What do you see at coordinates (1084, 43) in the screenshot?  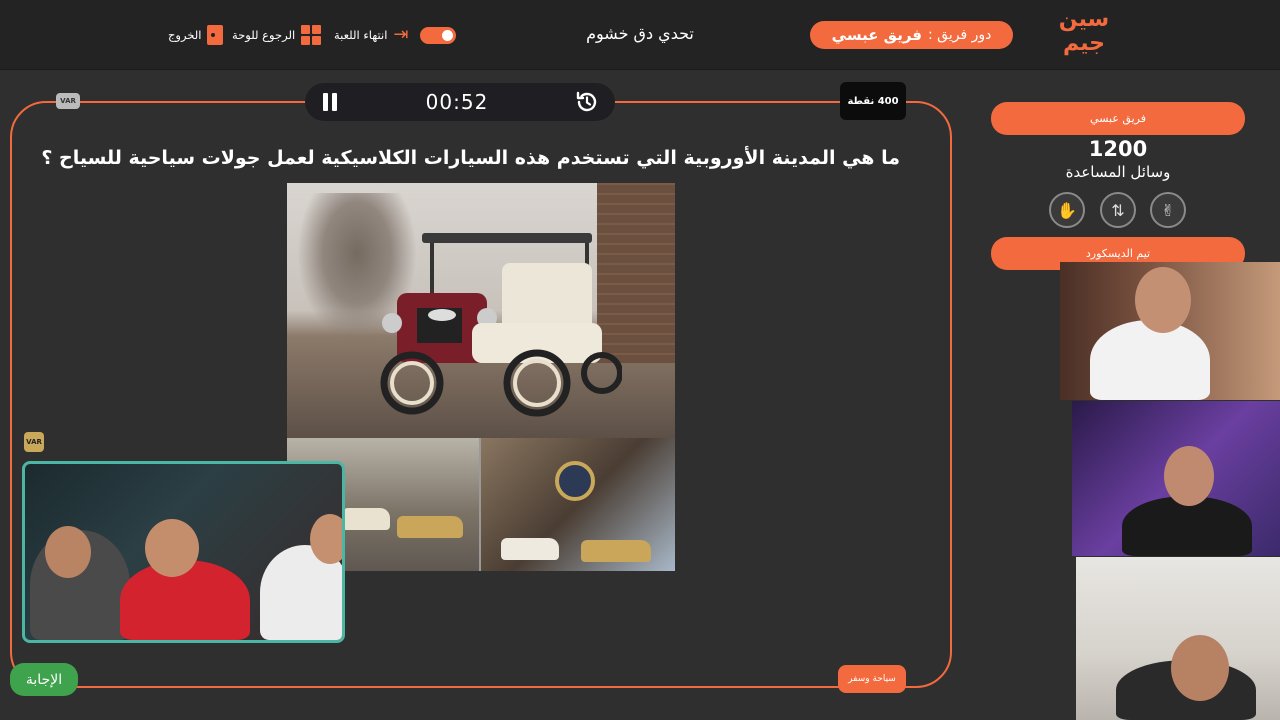 I see `logo-line-2: جيم` at bounding box center [1084, 43].